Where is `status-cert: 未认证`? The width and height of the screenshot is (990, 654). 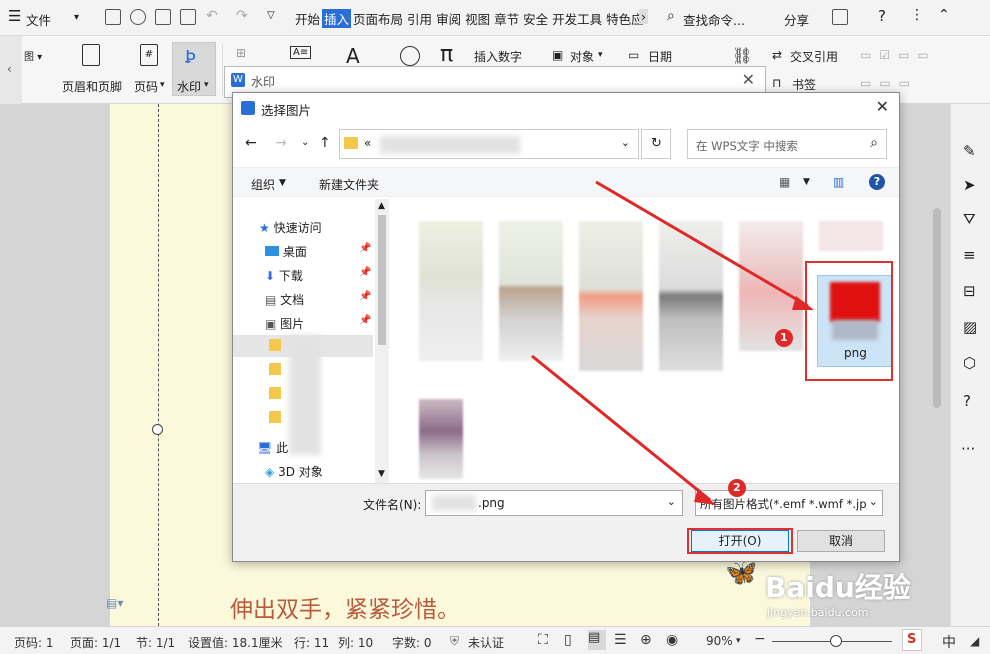 status-cert: 未认证 is located at coordinates (486, 642).